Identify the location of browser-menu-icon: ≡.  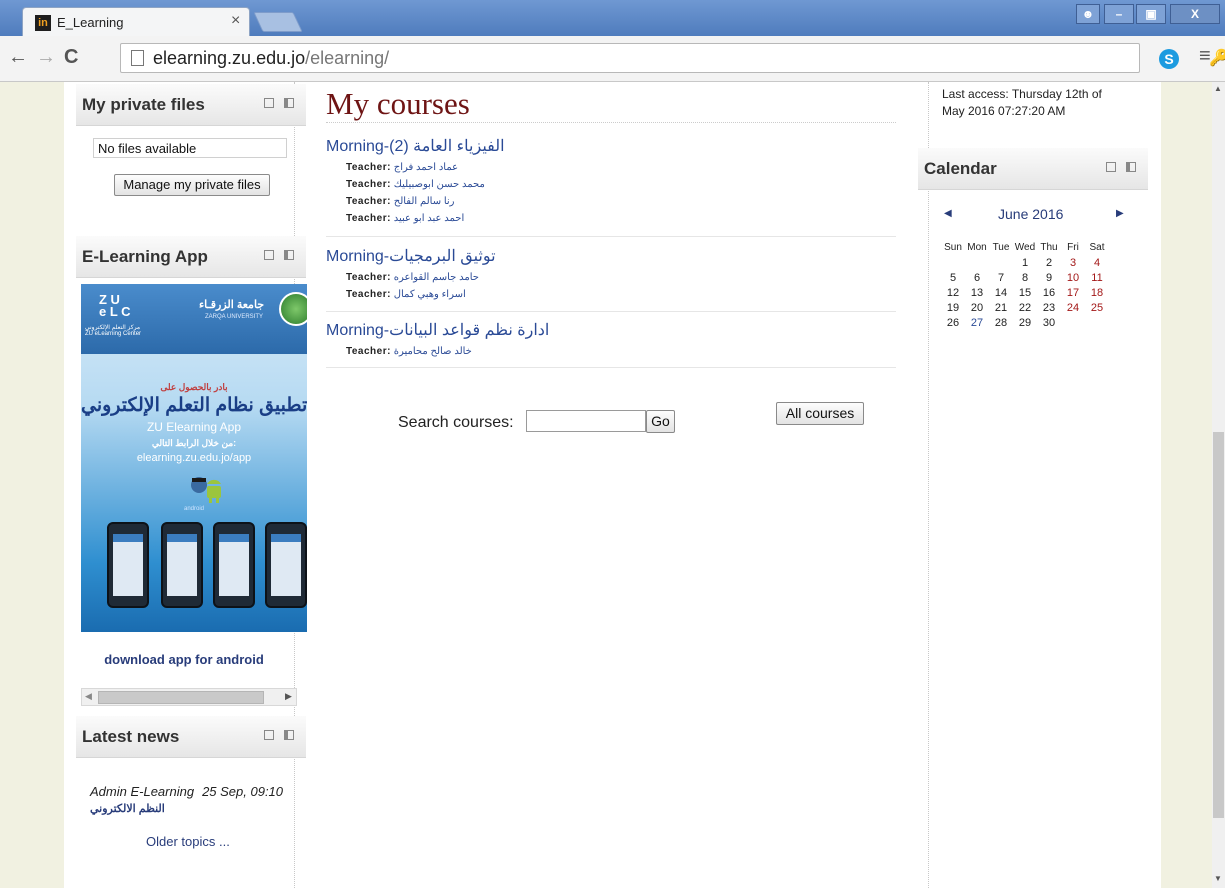
(1205, 56).